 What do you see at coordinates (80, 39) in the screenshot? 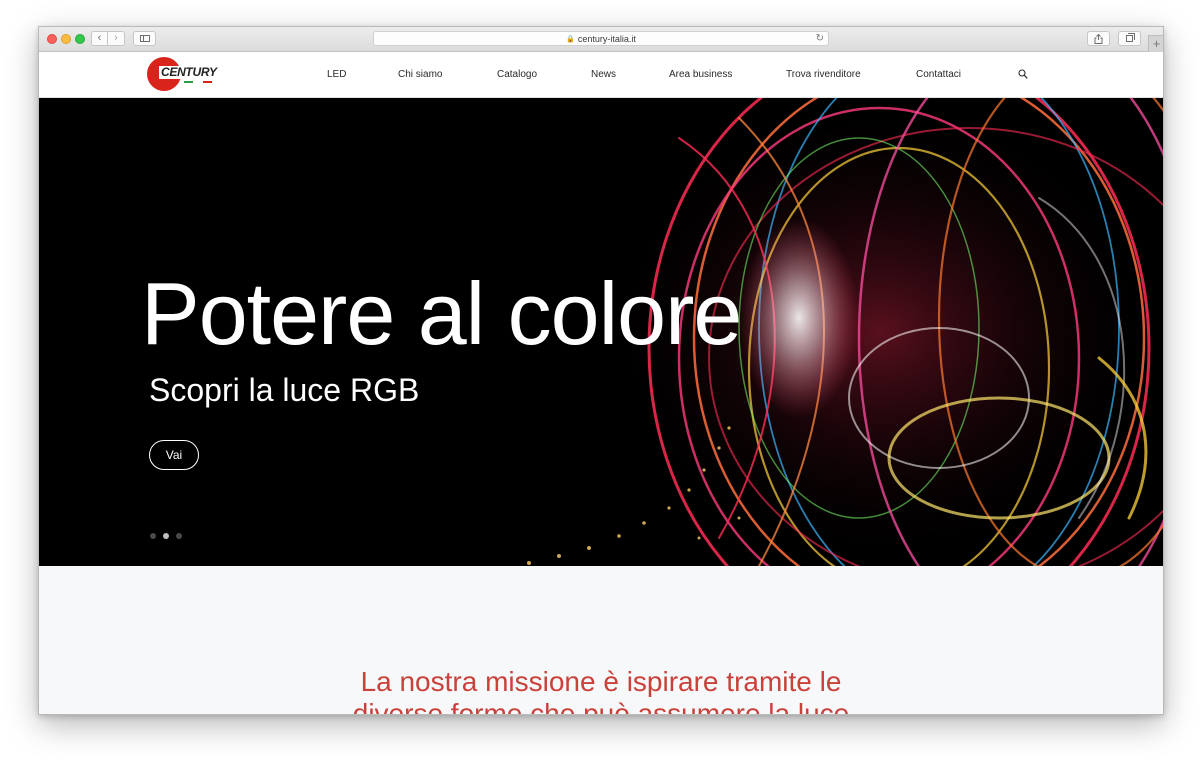
I see `zoom-window-button` at bounding box center [80, 39].